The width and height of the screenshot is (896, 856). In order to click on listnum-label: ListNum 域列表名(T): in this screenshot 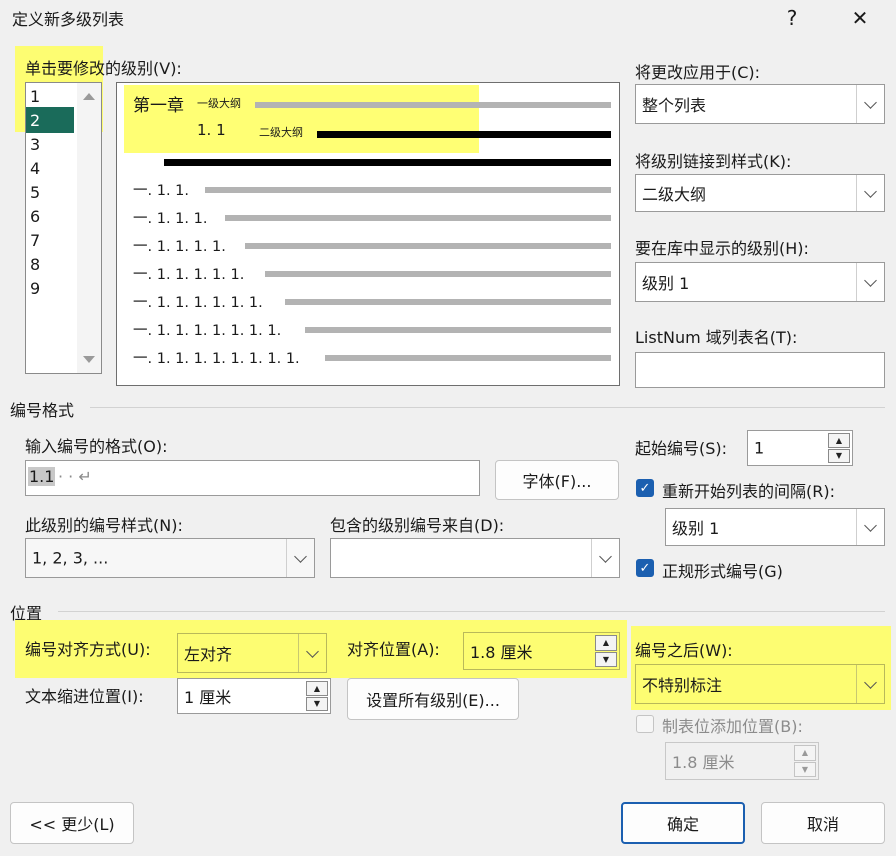, I will do `click(716, 337)`.